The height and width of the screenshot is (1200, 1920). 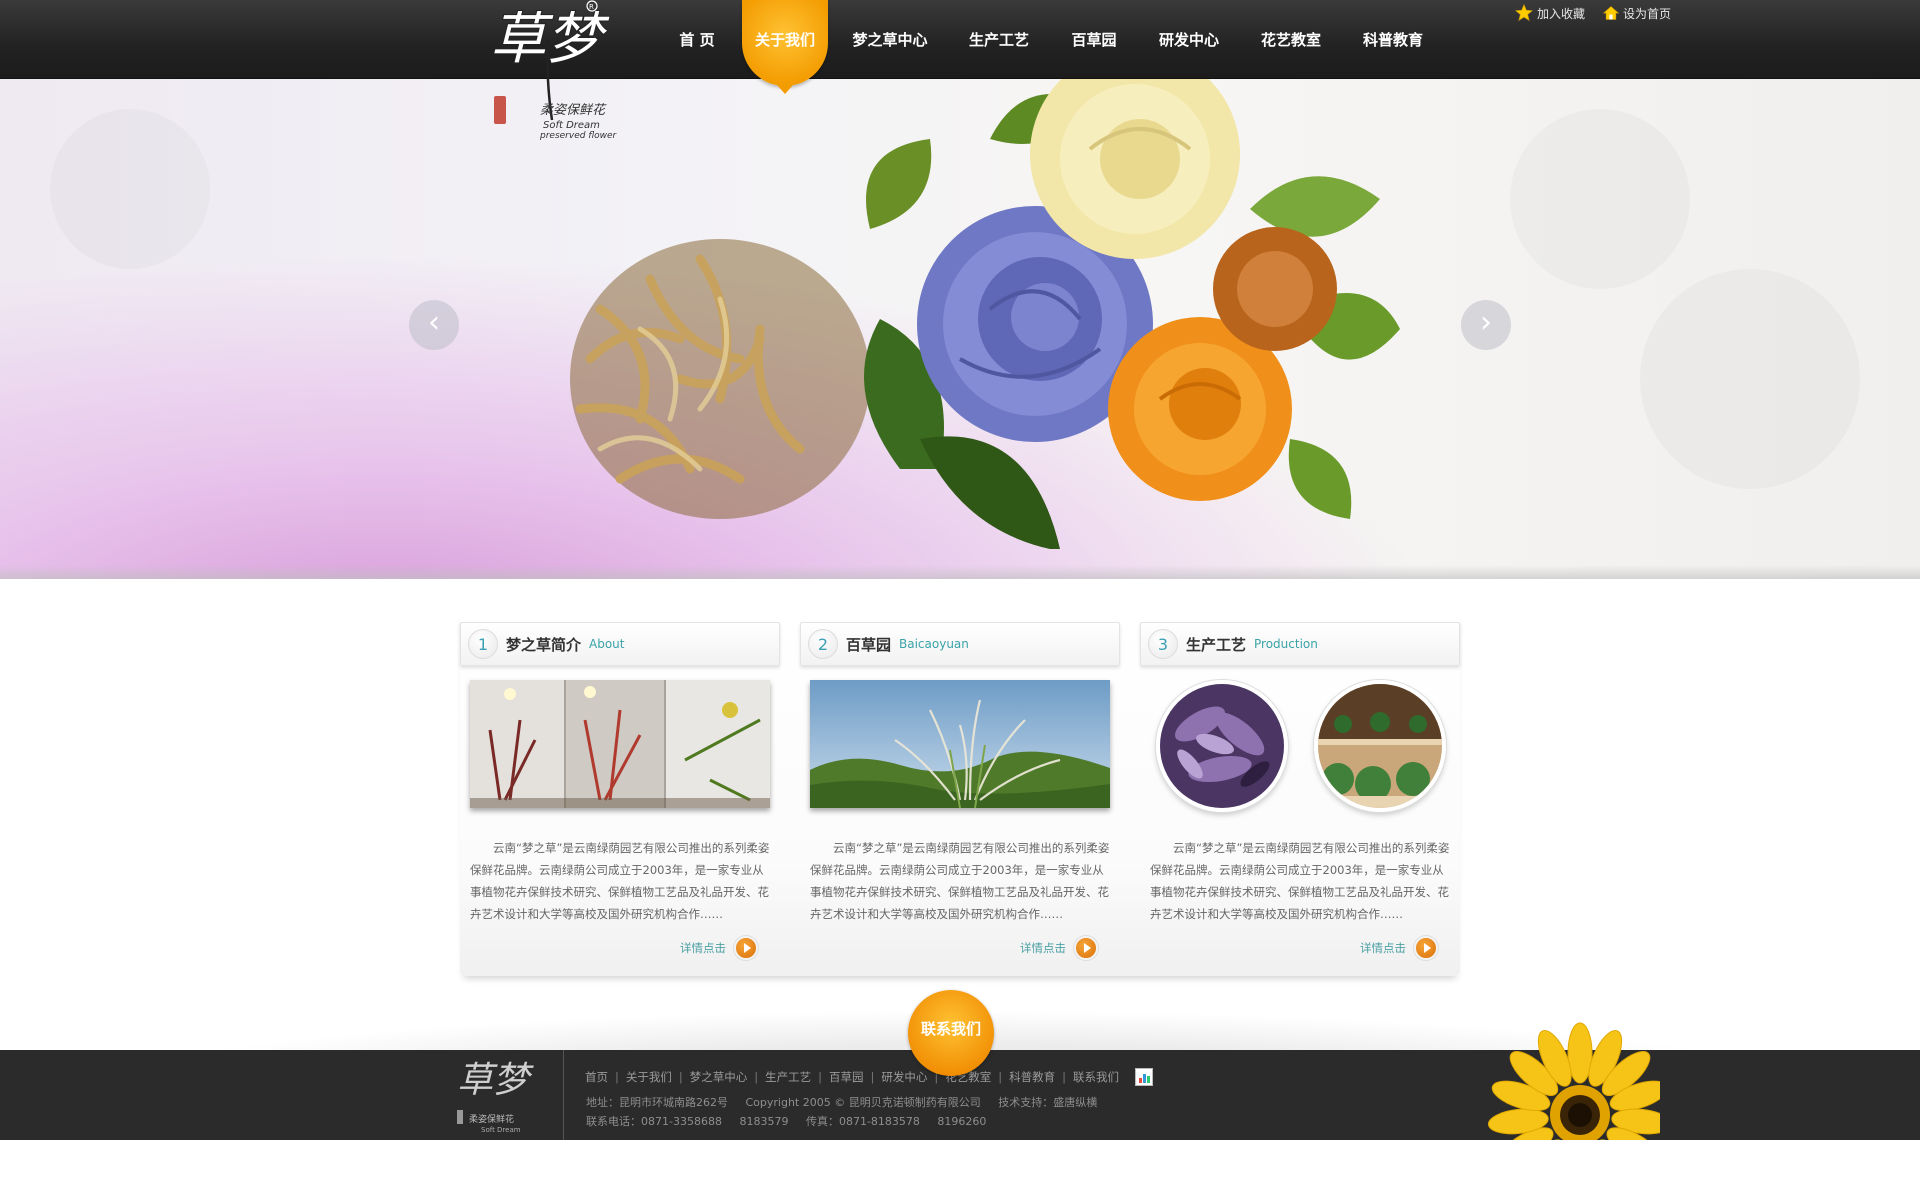 What do you see at coordinates (573, 110) in the screenshot?
I see `logo-chinese-sub: 柔姿保鲜花` at bounding box center [573, 110].